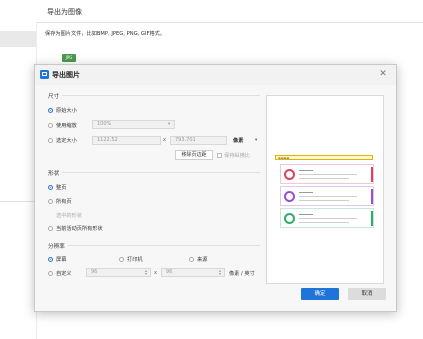 This screenshot has width=423, height=339. I want to click on radio-current-all-shapes, so click(50, 228).